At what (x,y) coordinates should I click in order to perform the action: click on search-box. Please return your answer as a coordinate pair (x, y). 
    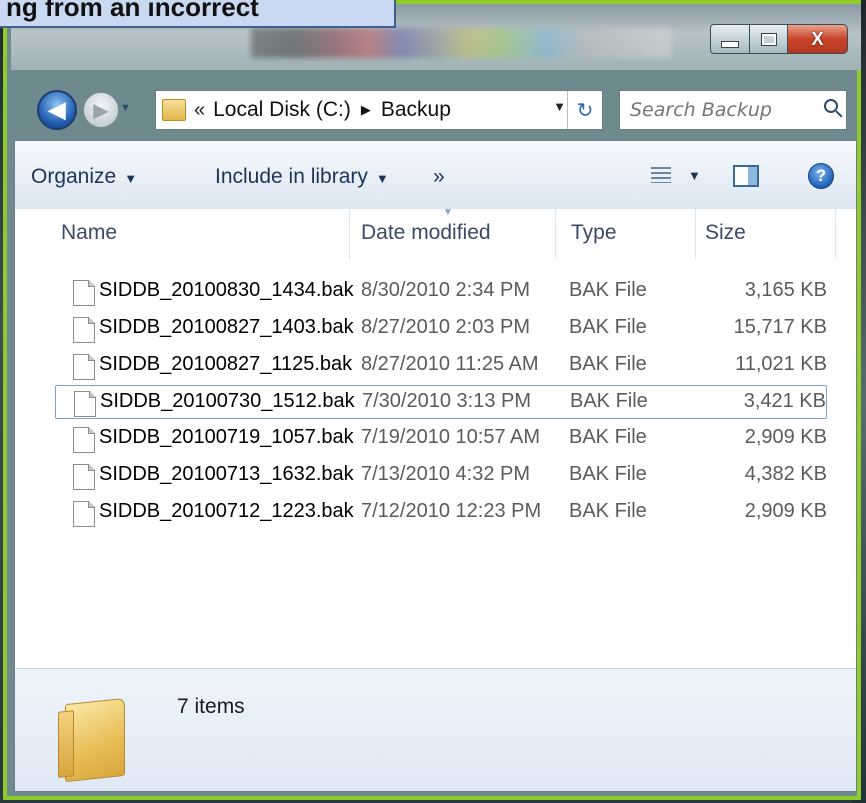
    Looking at the image, I should click on (733, 110).